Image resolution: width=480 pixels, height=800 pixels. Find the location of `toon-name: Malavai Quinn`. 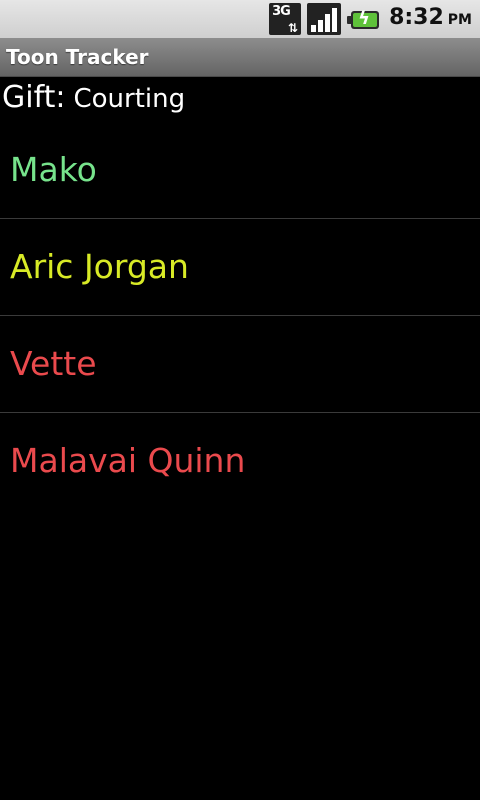

toon-name: Malavai Quinn is located at coordinates (128, 460).